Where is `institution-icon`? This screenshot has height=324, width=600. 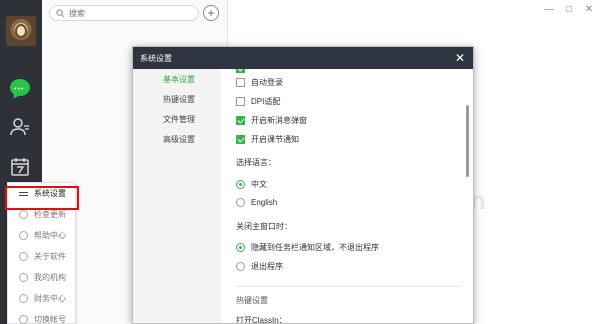
institution-icon is located at coordinates (23, 277).